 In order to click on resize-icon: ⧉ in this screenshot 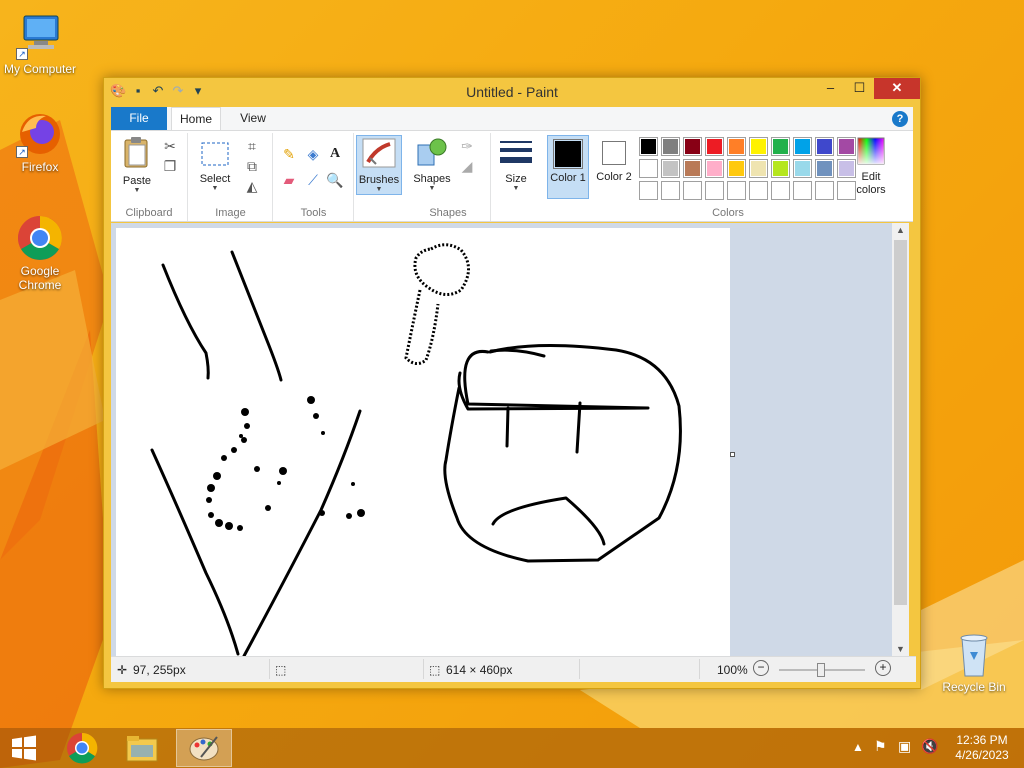, I will do `click(252, 166)`.